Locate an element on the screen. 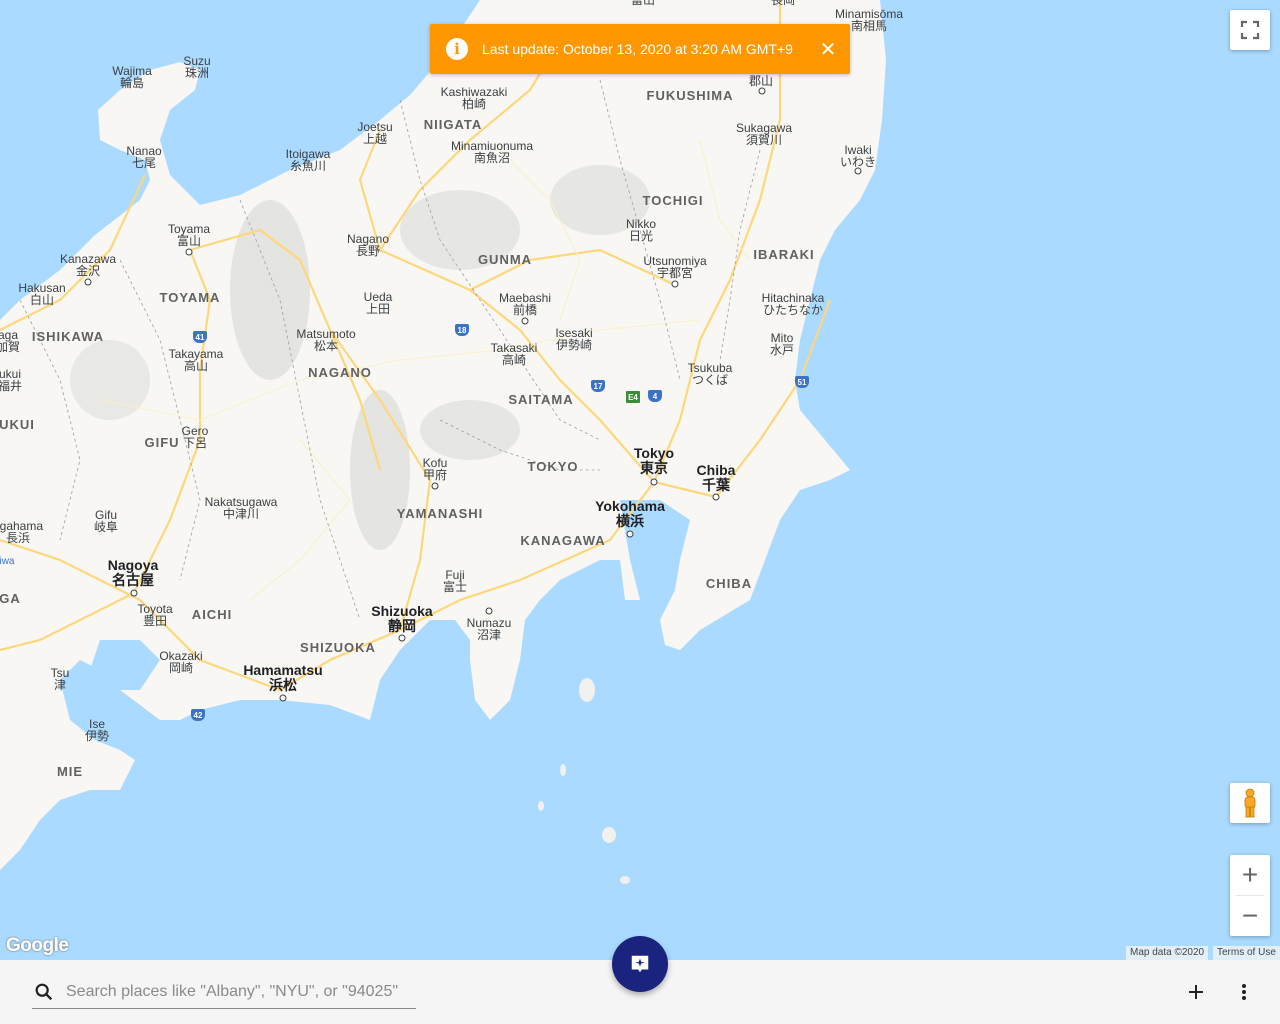  city-label: Nagano 長野 is located at coordinates (368, 245).